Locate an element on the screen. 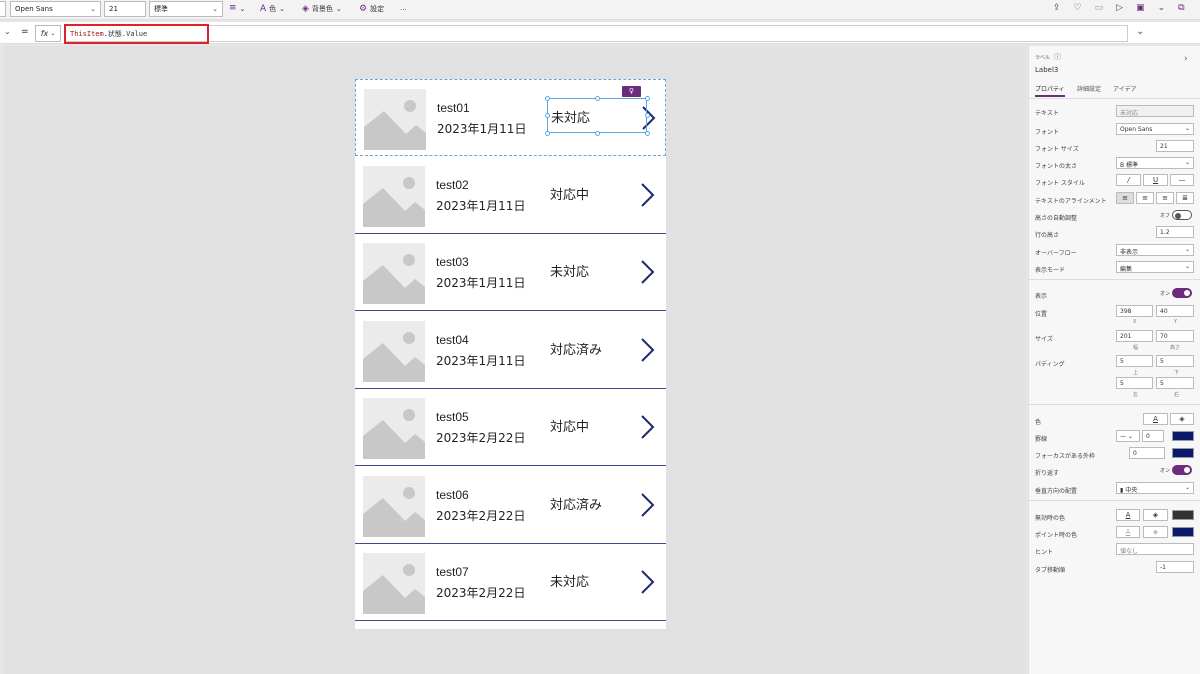 The image size is (1200, 674). publish-icon: ⧉ is located at coordinates (1181, 8).